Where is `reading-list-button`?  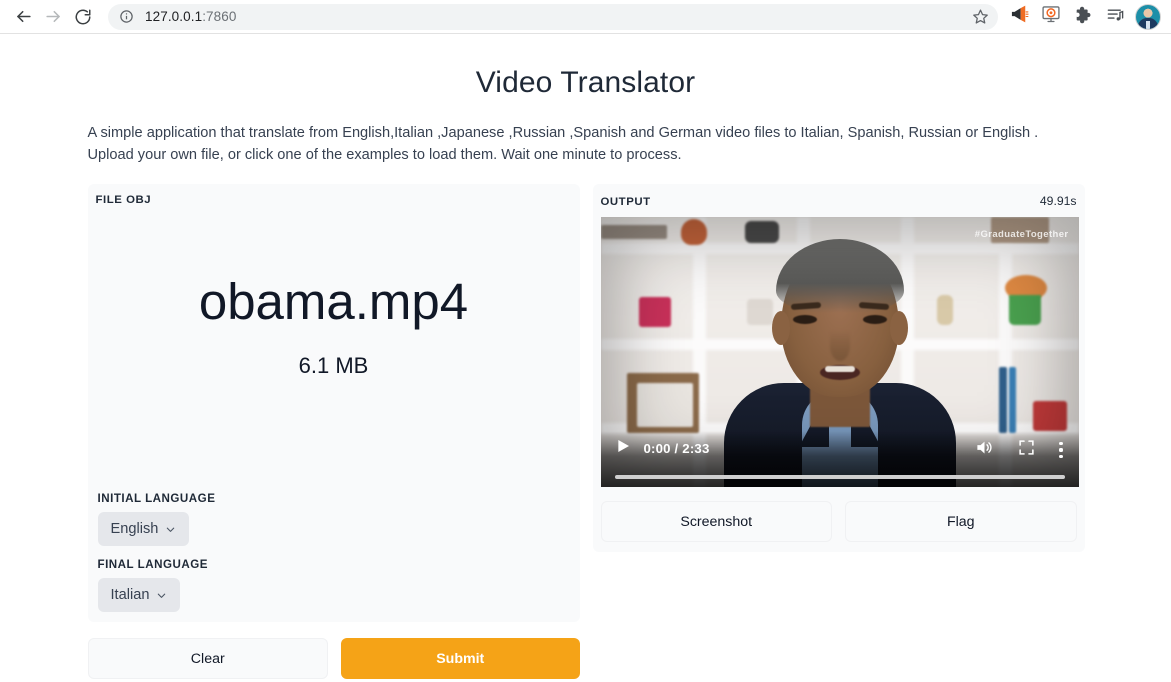
reading-list-button is located at coordinates (1115, 17).